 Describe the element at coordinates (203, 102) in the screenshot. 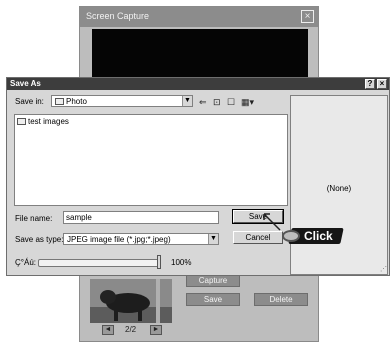

I see `back-arrow-icon: ⇐` at that location.